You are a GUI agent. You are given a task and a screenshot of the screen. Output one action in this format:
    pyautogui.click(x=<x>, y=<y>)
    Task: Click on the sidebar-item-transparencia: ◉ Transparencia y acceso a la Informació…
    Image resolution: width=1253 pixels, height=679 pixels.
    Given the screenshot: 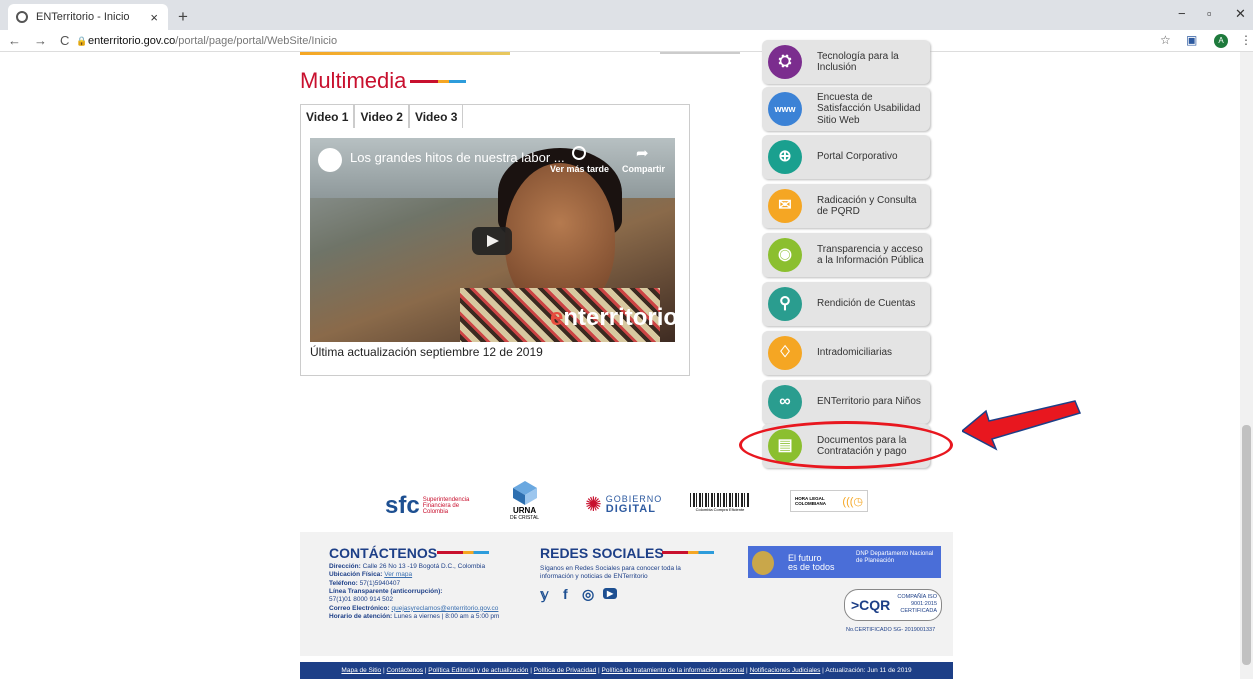 What is the action you would take?
    pyautogui.click(x=846, y=255)
    